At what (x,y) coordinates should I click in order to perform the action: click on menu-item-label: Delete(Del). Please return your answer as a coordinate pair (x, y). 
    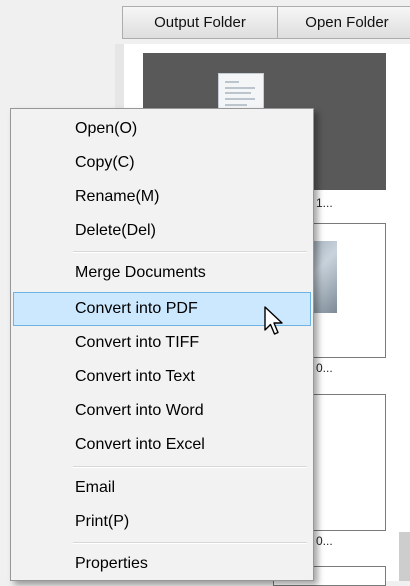
    Looking at the image, I should click on (115, 230).